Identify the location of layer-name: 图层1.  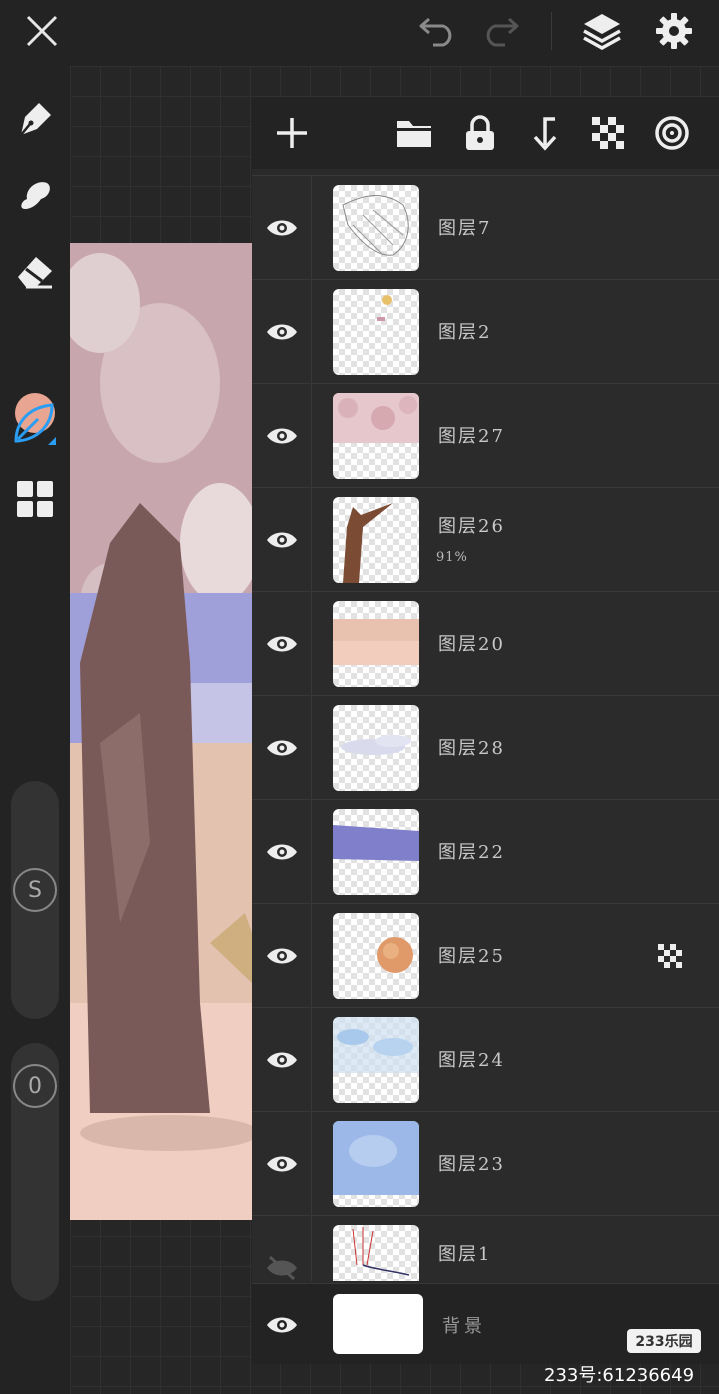
(465, 1254).